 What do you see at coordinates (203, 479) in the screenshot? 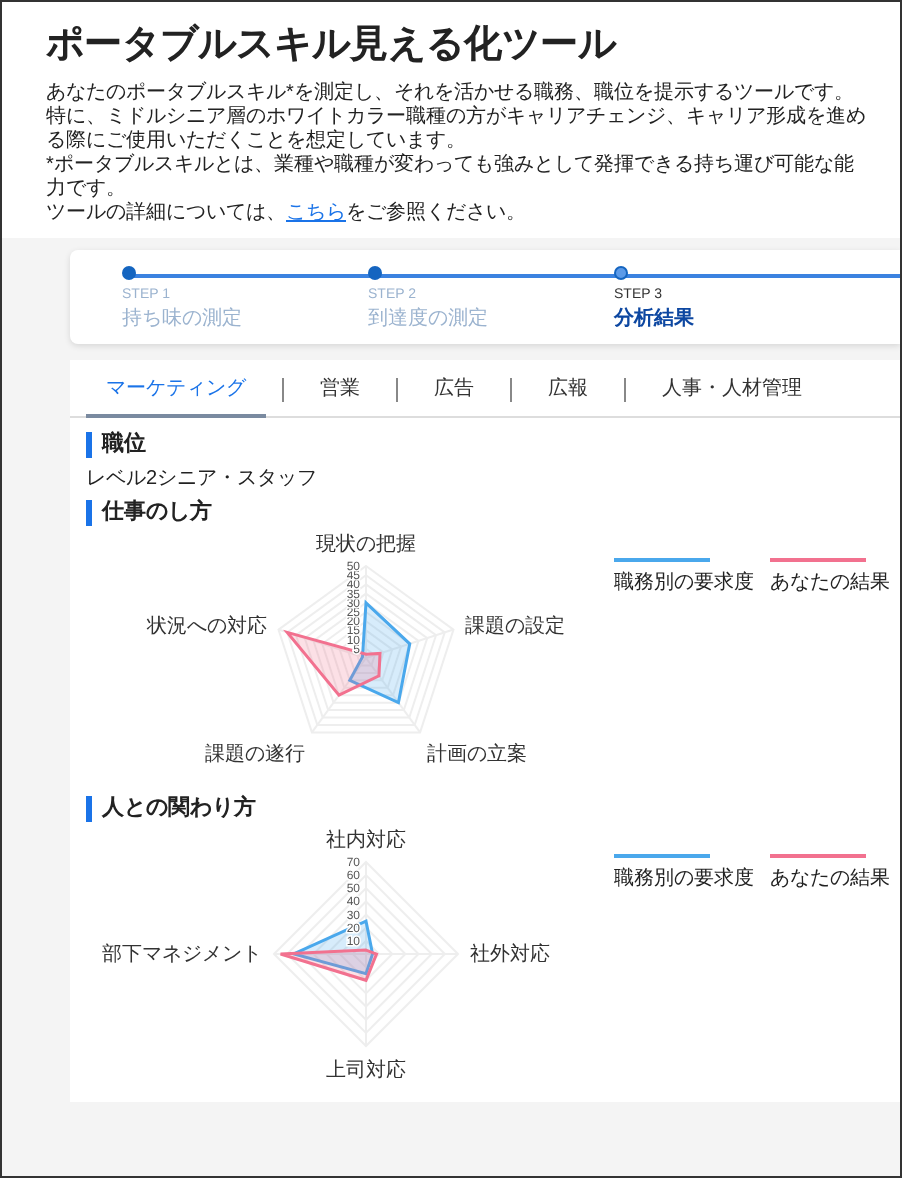
I see `position-value: レベル2シニア・スタッフ` at bounding box center [203, 479].